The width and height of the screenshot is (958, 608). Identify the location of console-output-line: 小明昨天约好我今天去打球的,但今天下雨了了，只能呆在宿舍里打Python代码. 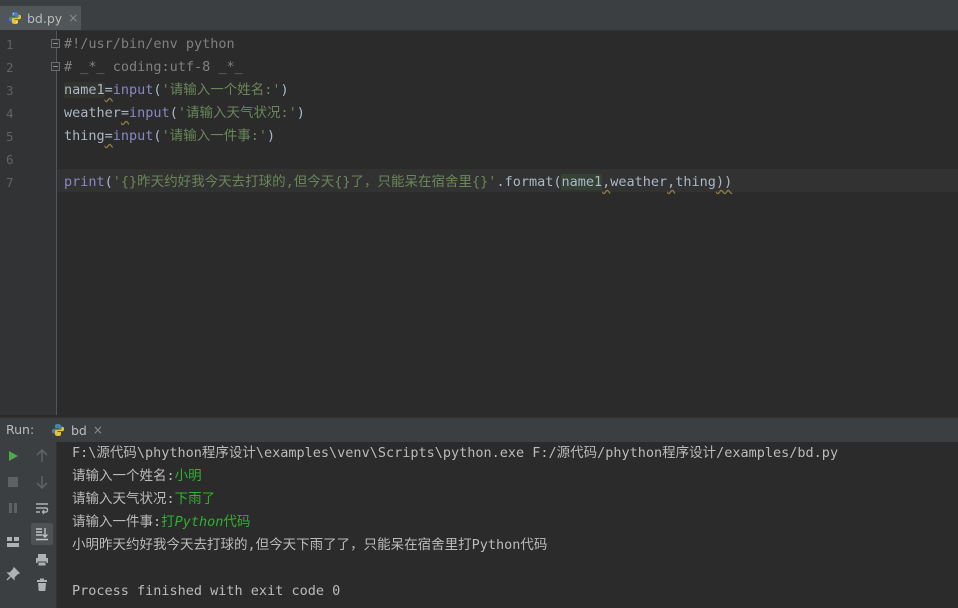
(310, 545).